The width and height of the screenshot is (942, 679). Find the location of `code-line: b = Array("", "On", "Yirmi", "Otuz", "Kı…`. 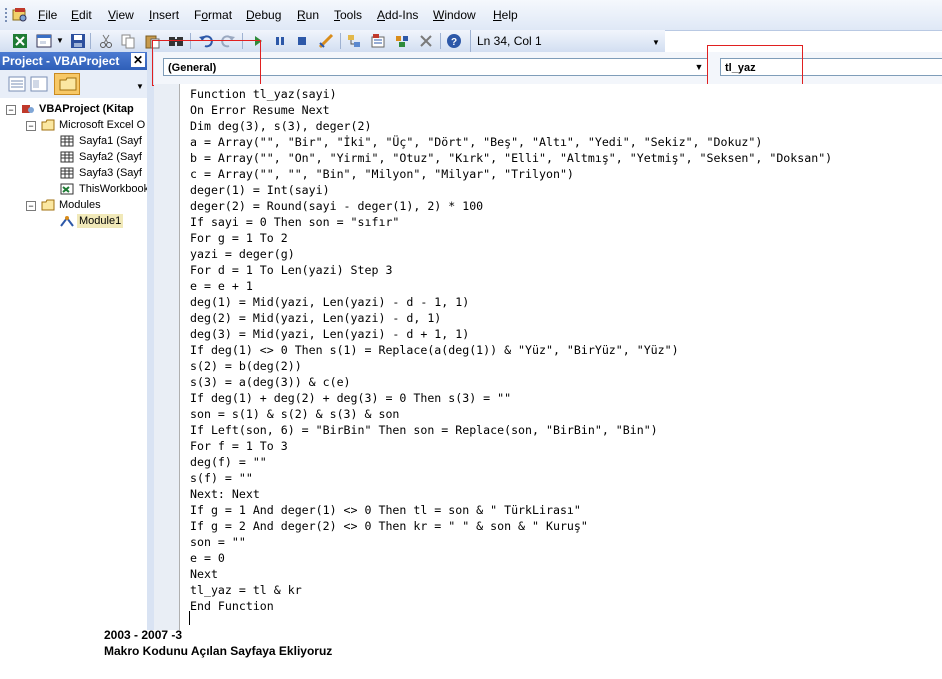

code-line: b = Array("", "On", "Yirmi", "Otuz", "Kı… is located at coordinates (511, 158).